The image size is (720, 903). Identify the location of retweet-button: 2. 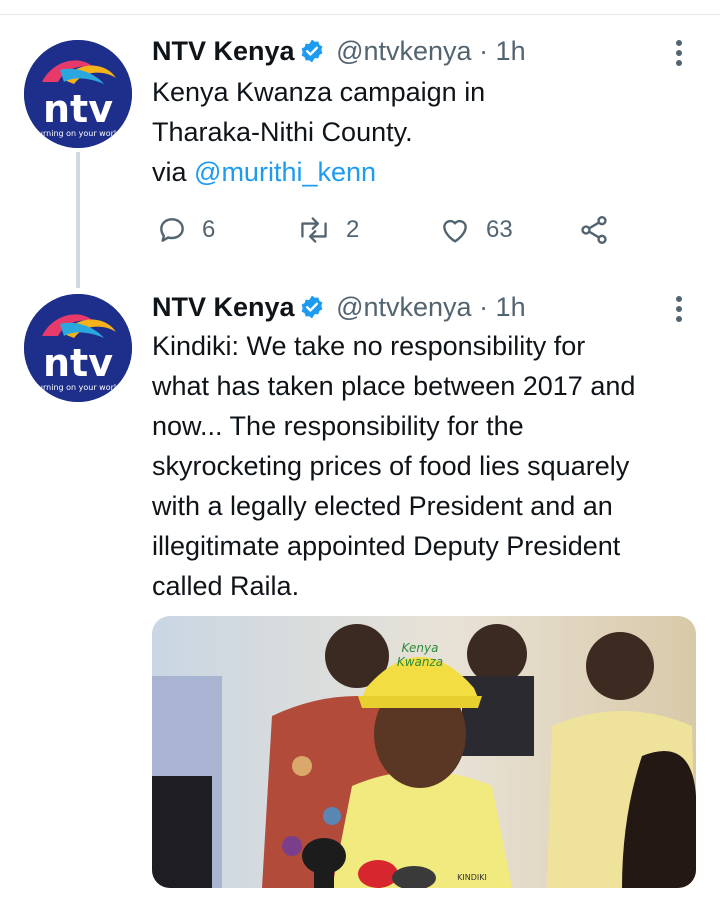
(327, 230).